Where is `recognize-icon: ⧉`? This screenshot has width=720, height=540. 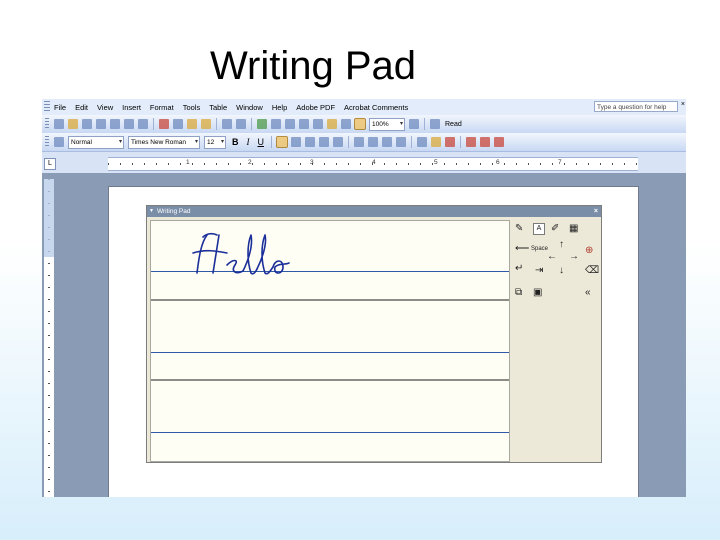
recognize-icon: ⧉ is located at coordinates (518, 293).